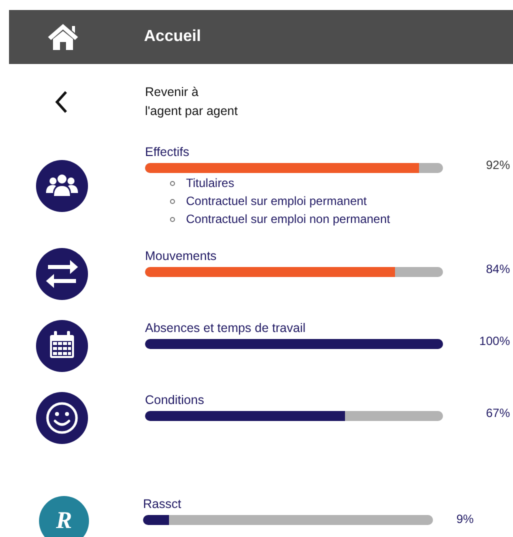 Image resolution: width=513 pixels, height=537 pixels. Describe the element at coordinates (498, 269) in the screenshot. I see `percent-value: 84%` at that location.